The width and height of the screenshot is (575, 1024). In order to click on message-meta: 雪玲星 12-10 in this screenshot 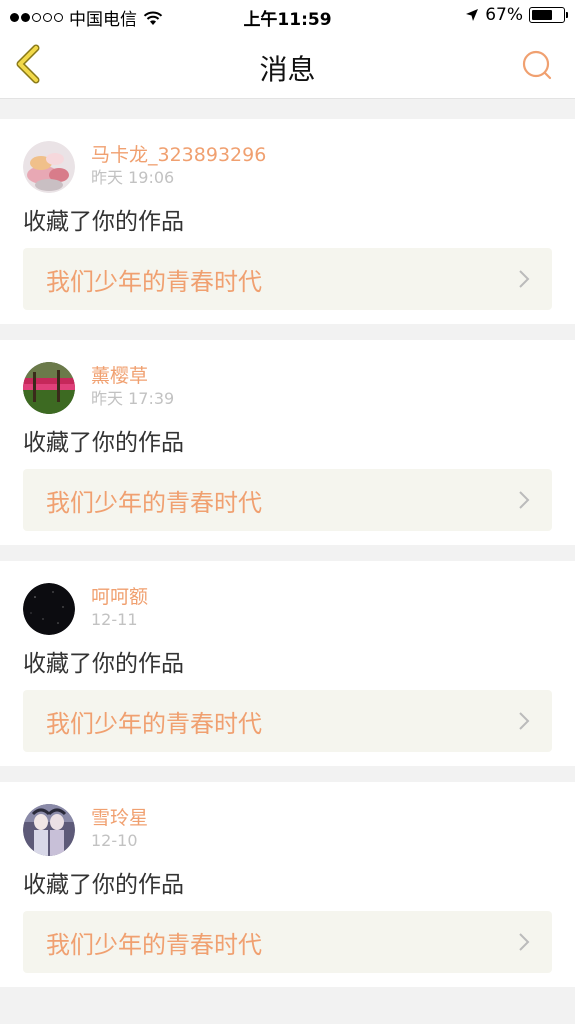, I will do `click(119, 829)`.